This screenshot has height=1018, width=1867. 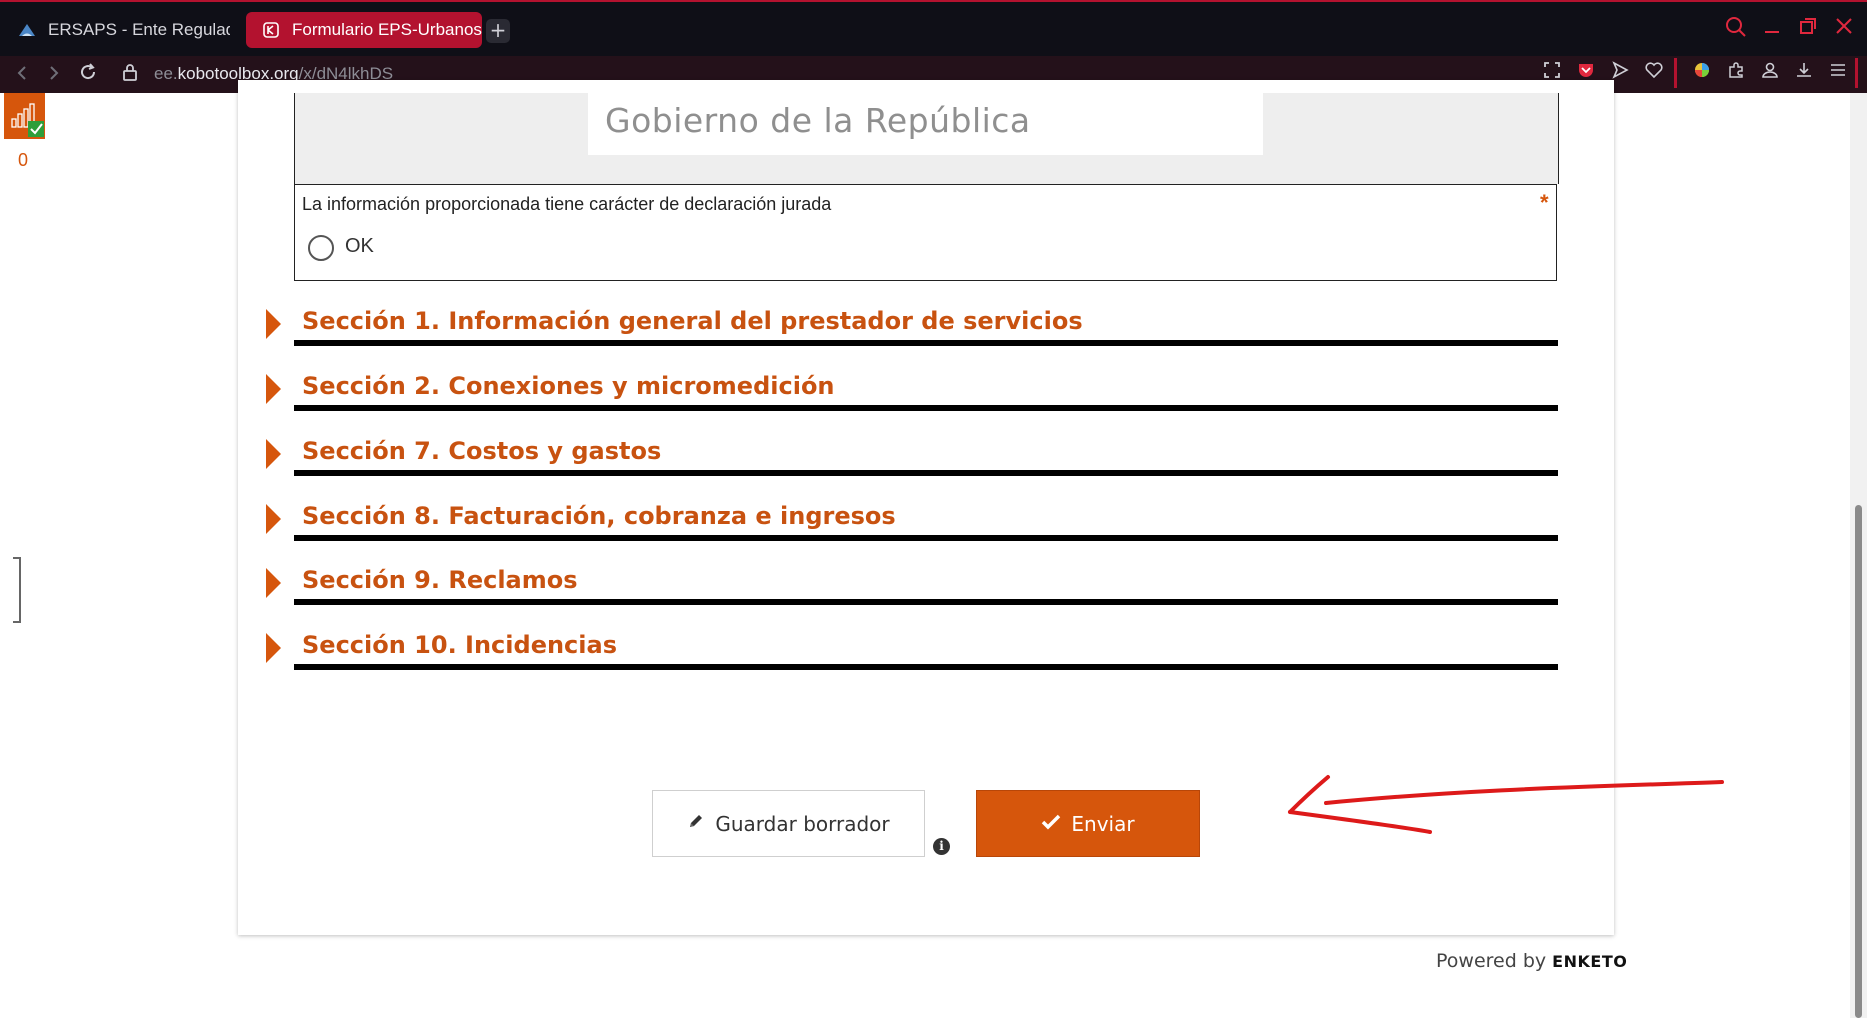 I want to click on powered-by: Powered by ENKETO, so click(x=1531, y=961).